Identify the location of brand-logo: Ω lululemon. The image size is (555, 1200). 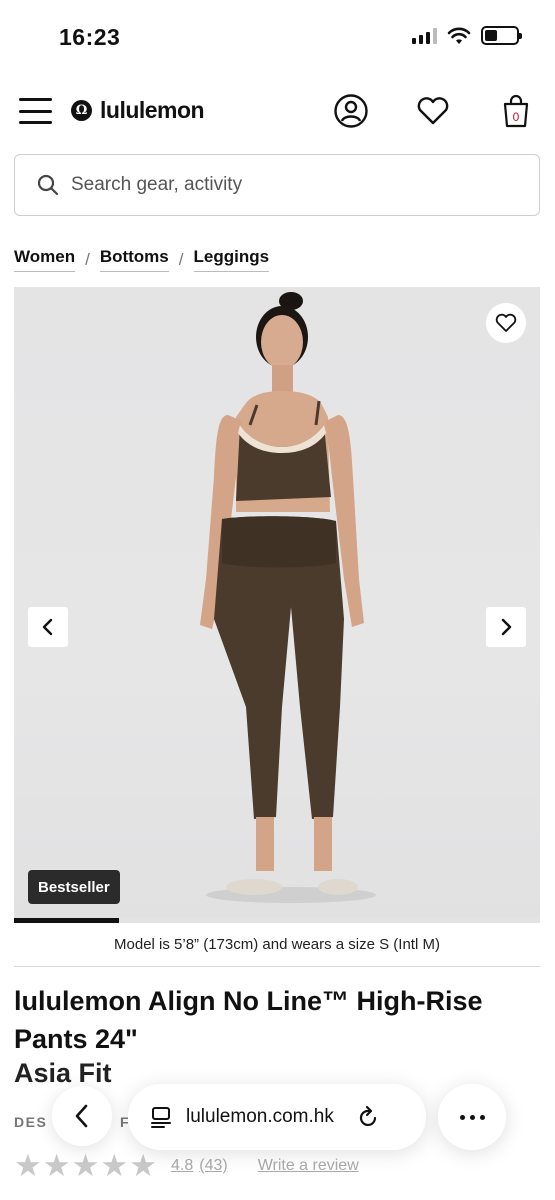
(138, 110).